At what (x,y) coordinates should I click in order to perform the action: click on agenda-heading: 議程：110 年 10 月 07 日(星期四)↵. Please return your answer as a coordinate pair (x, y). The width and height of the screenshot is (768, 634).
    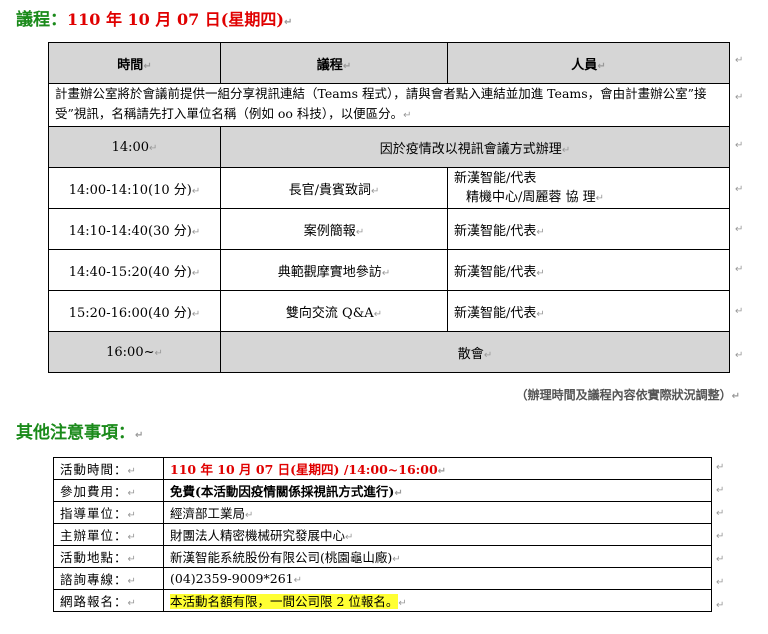
    Looking at the image, I should click on (154, 20).